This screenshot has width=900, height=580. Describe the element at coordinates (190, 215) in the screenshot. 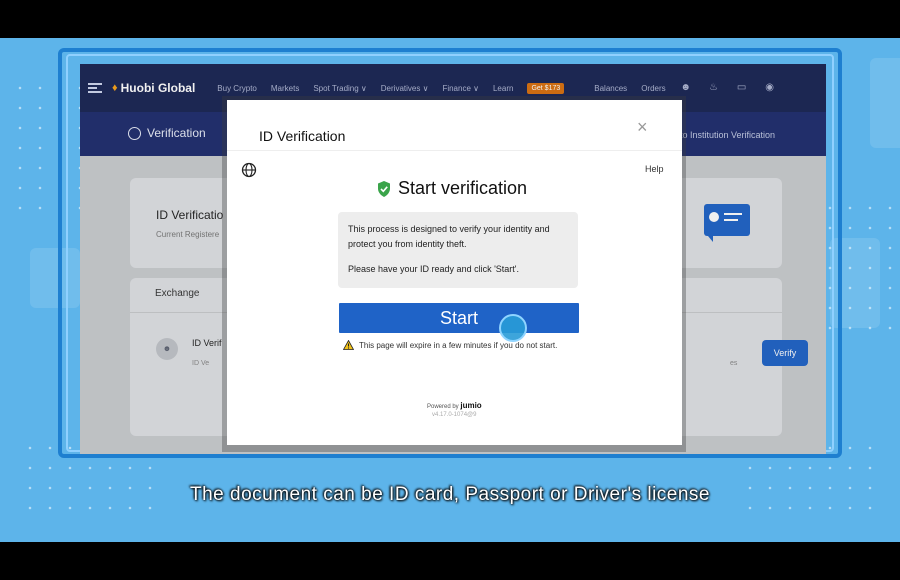

I see `card-title: ID Verificatio` at that location.